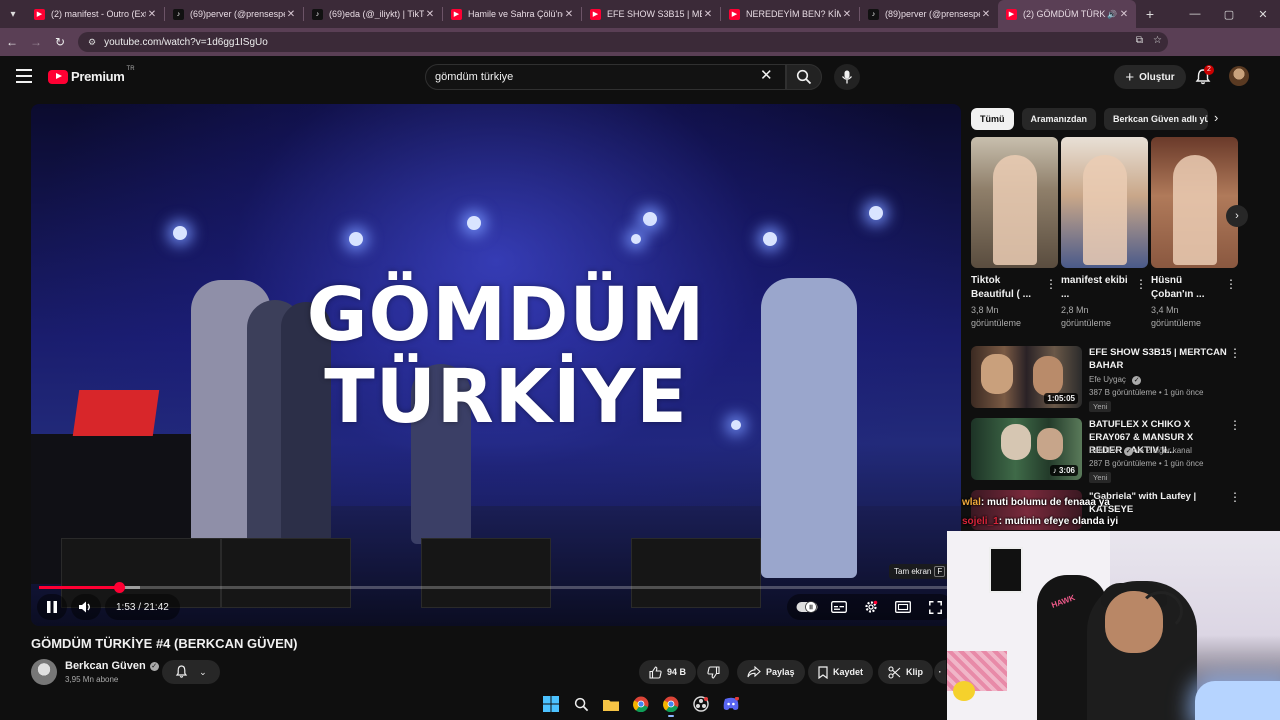  Describe the element at coordinates (112, 666) in the screenshot. I see `channel-name-row: Berkcan Güven ✓` at that location.